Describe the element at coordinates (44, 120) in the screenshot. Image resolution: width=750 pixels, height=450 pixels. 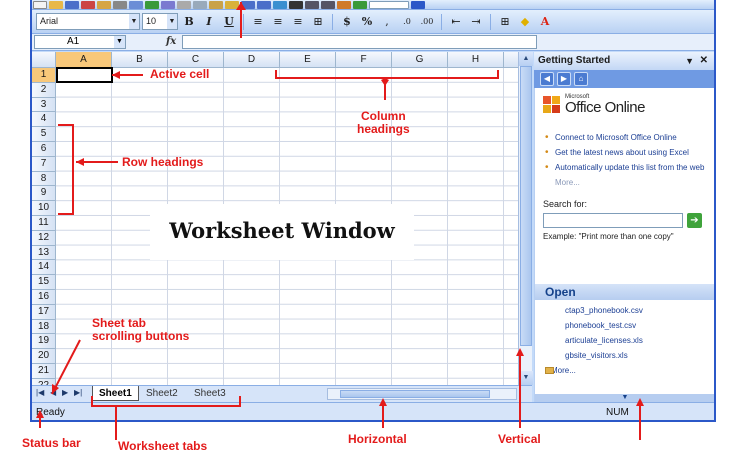
I see `row-heading: 4` at that location.